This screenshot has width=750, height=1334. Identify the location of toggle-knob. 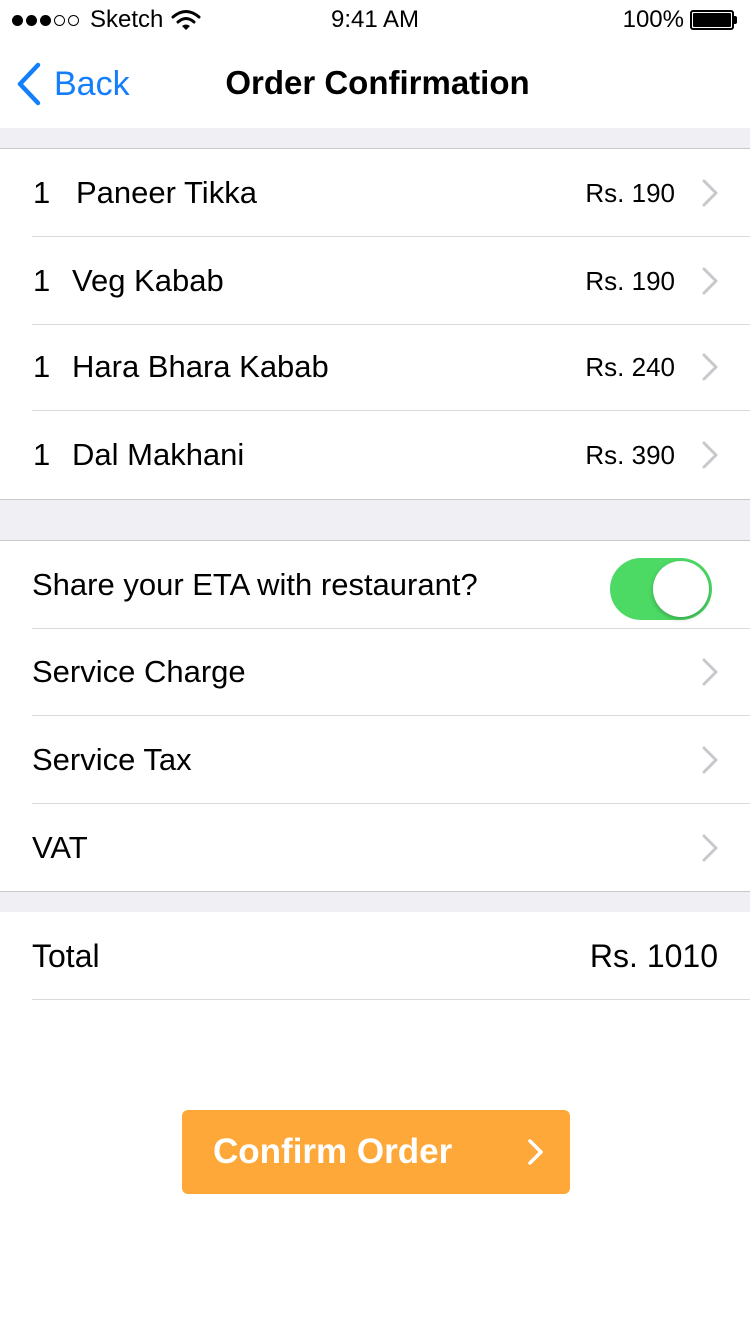
(681, 589).